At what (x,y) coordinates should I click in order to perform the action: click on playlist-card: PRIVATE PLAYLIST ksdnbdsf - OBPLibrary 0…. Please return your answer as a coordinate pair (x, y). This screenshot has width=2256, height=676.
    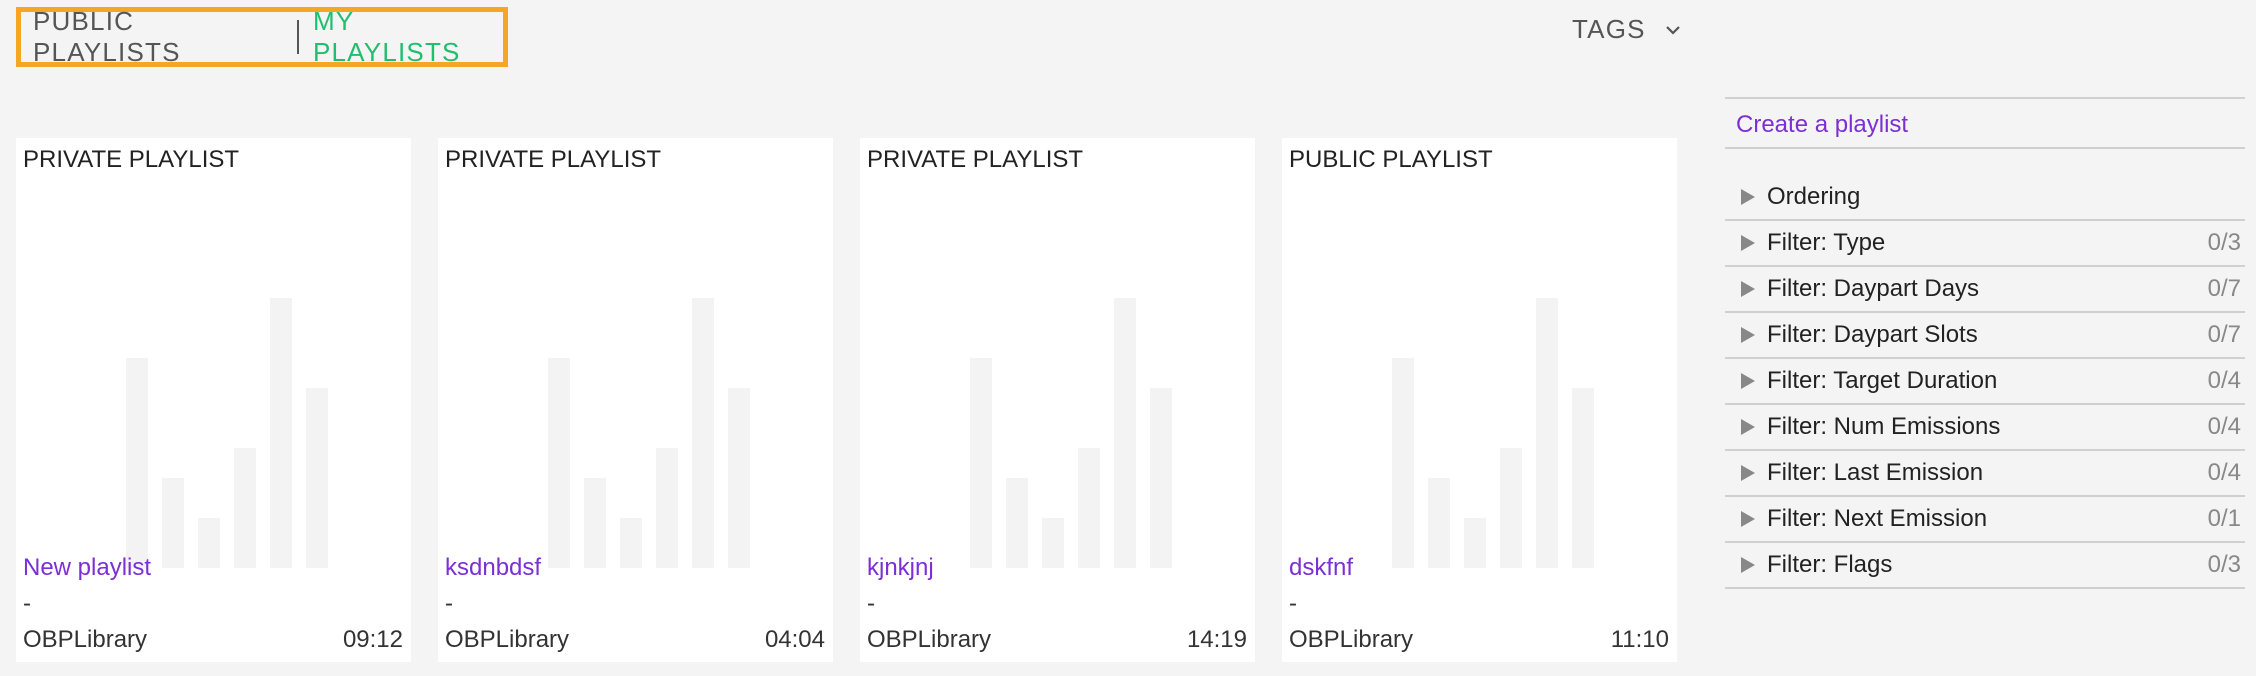
    Looking at the image, I should click on (635, 400).